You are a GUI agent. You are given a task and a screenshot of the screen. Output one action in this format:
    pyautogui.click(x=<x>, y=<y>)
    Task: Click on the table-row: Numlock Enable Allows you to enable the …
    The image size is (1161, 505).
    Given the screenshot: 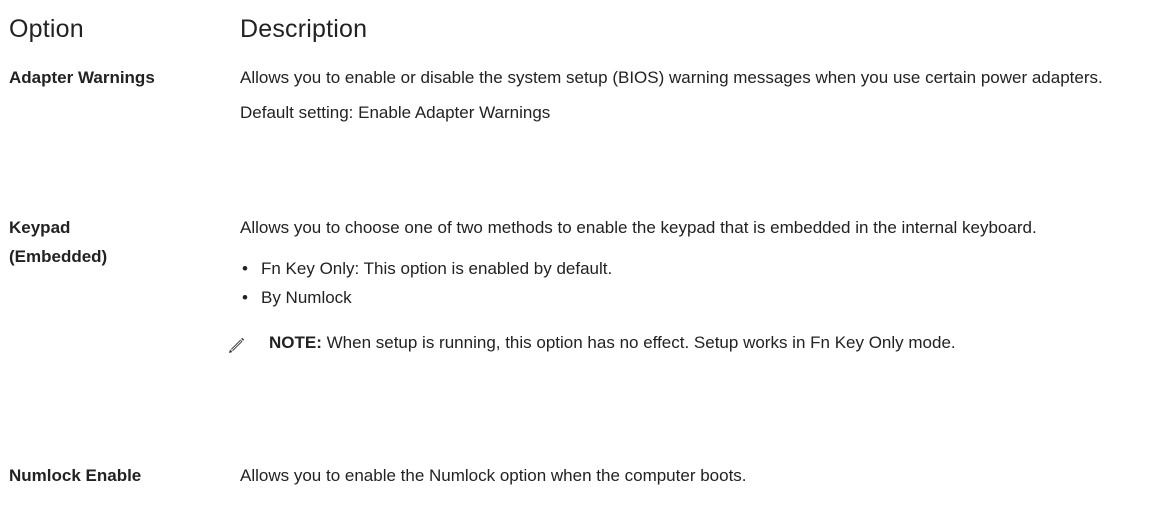 What is the action you would take?
    pyautogui.click(x=579, y=478)
    